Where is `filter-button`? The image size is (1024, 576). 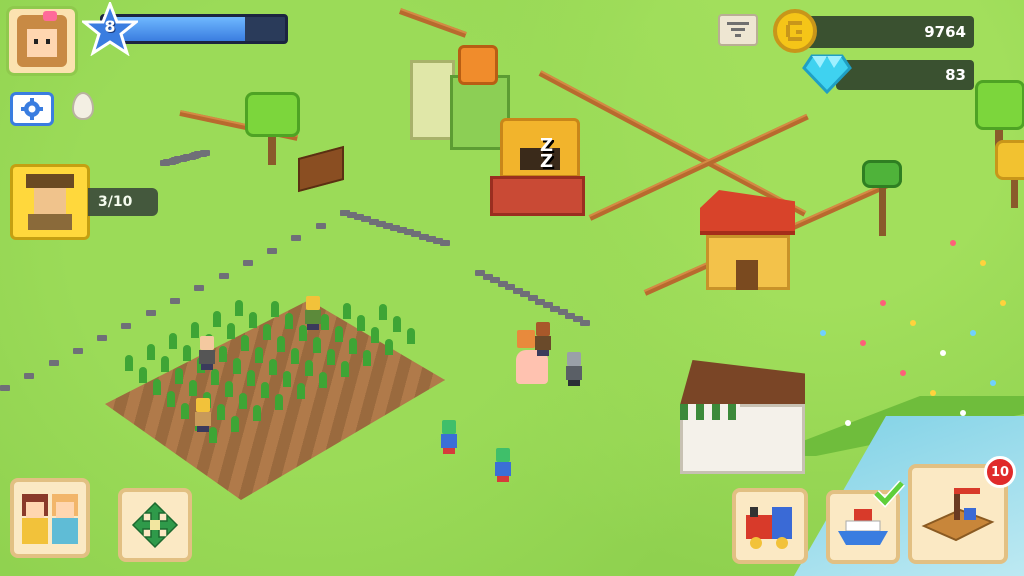
filter-button is located at coordinates (738, 30).